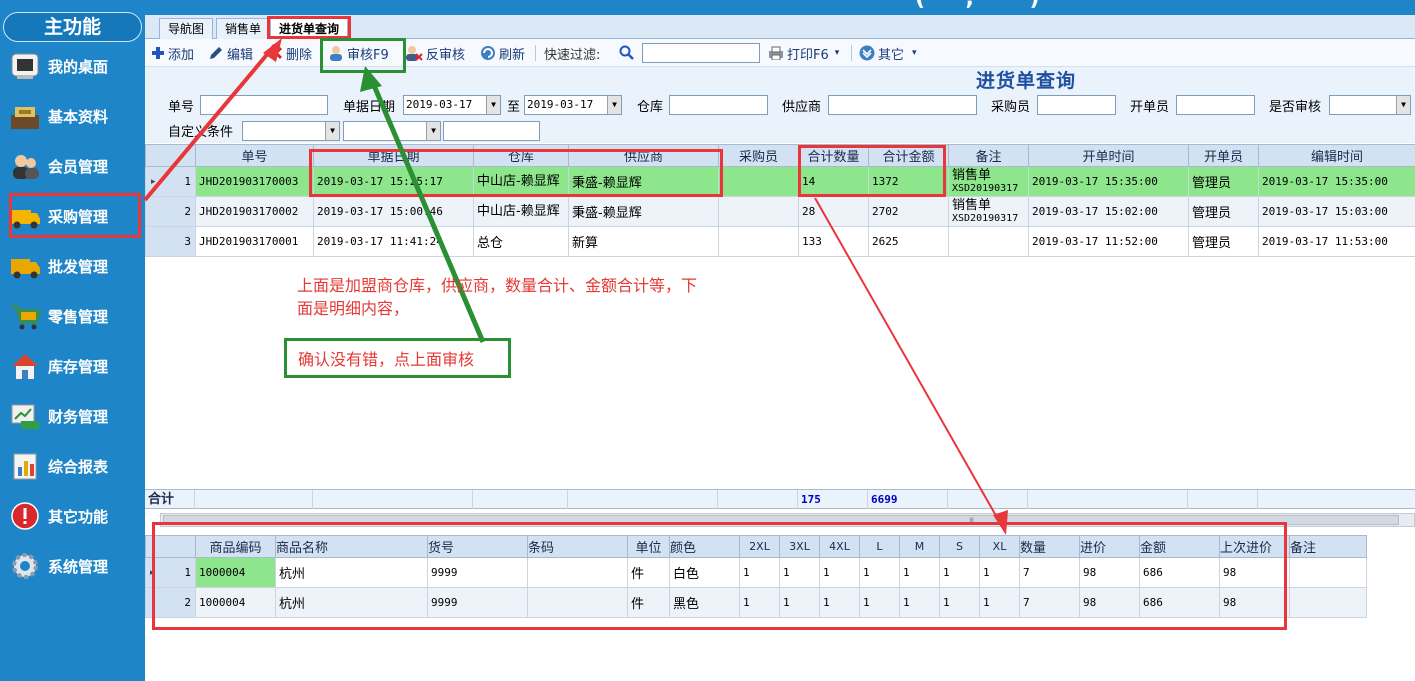 This screenshot has height=681, width=1415. What do you see at coordinates (170, 241) in the screenshot?
I see `row-index: 3` at bounding box center [170, 241].